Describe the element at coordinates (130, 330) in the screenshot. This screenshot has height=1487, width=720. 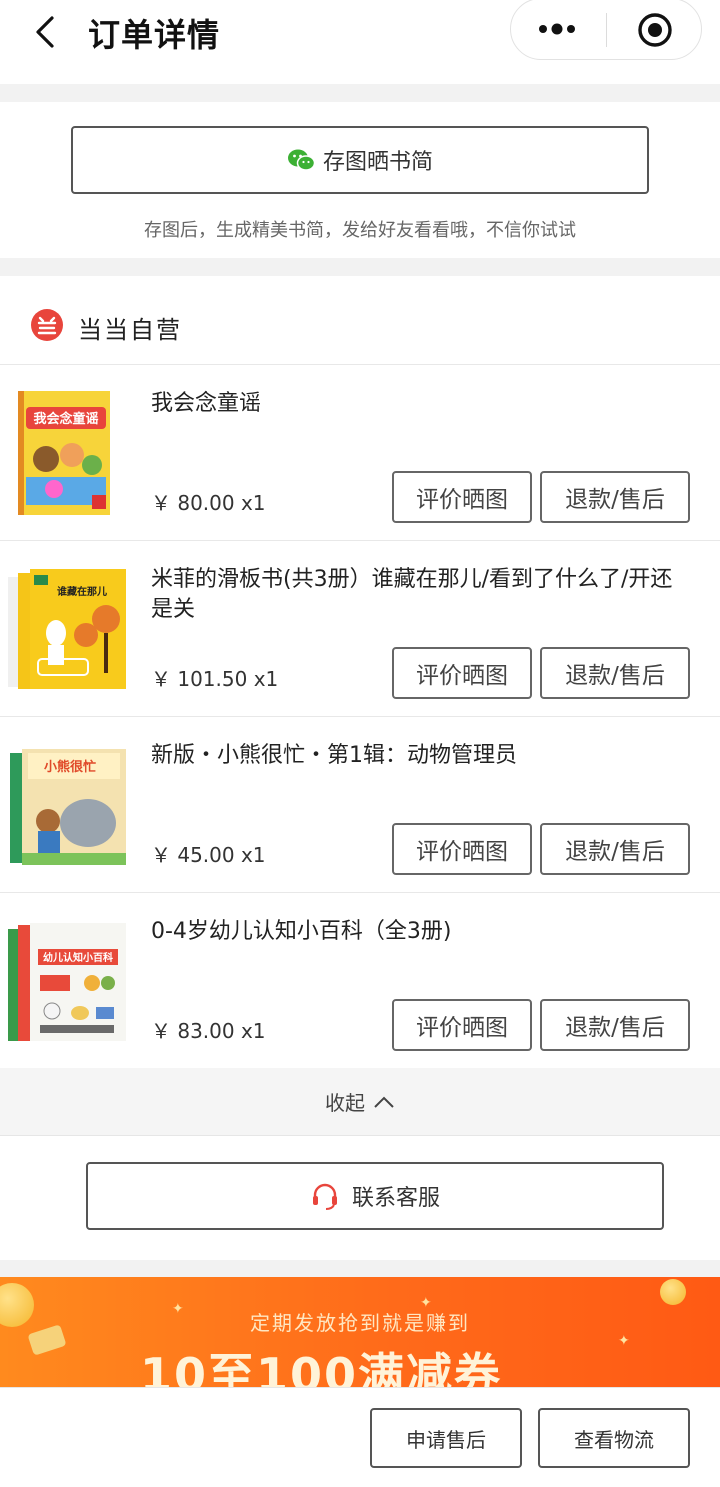
I see `shop-name: 当当自营` at that location.